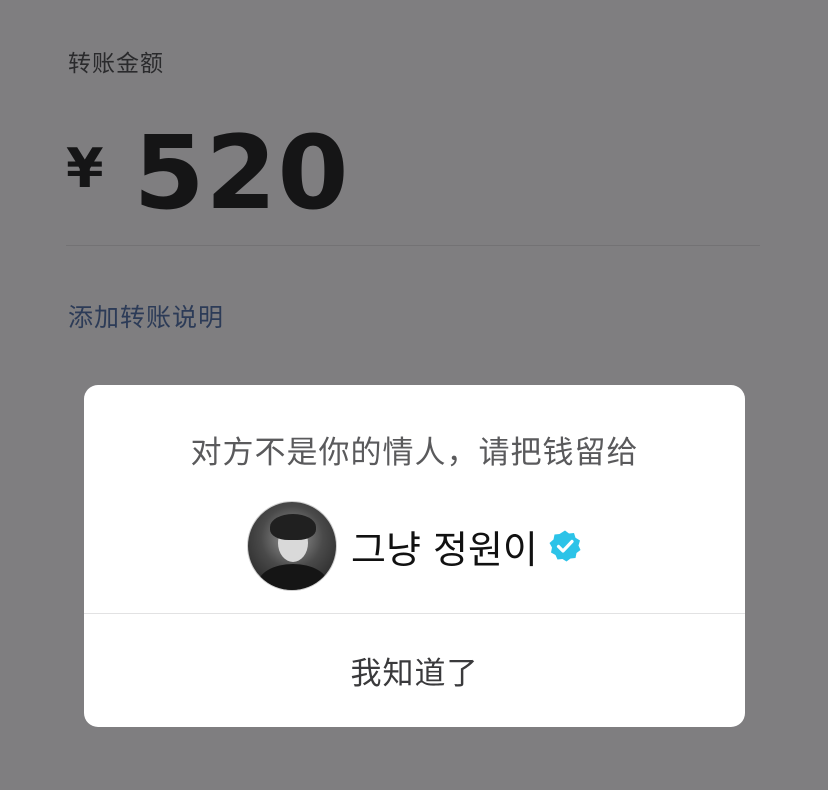  Describe the element at coordinates (292, 546) in the screenshot. I see `avatar` at that location.